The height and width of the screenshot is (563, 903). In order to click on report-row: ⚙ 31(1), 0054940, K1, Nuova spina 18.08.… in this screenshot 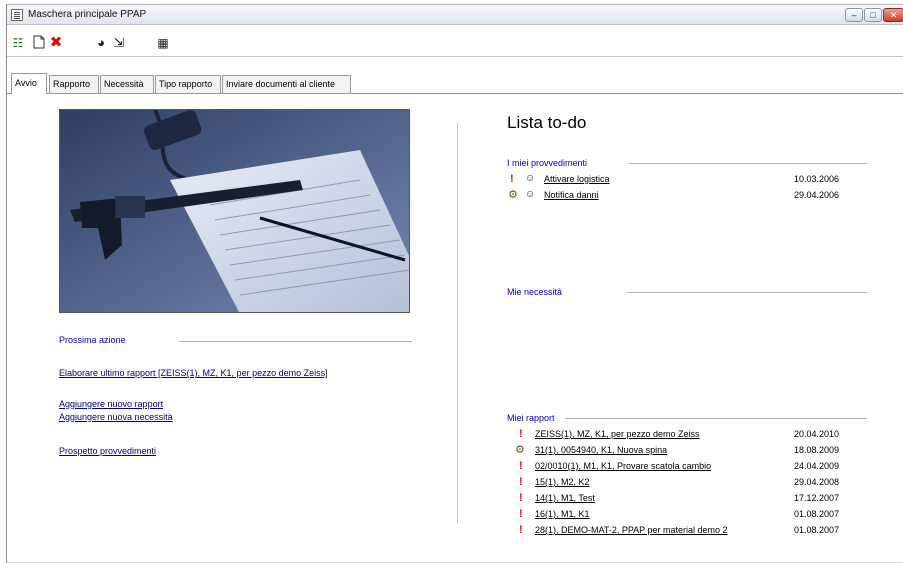, I will do `click(687, 451)`.